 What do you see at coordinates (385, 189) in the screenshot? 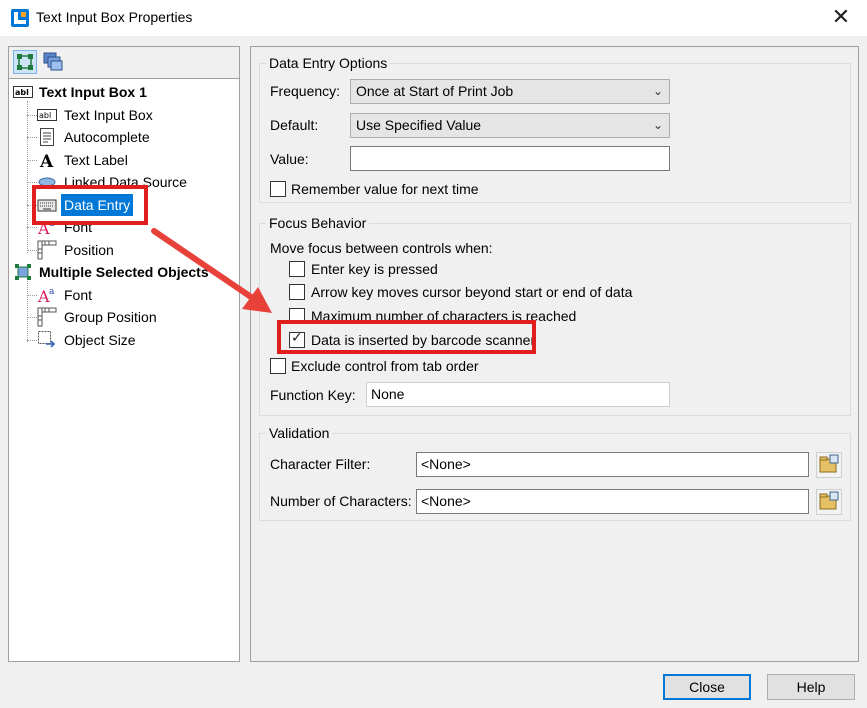
I see `remember-value-label: Remember value for next time` at bounding box center [385, 189].